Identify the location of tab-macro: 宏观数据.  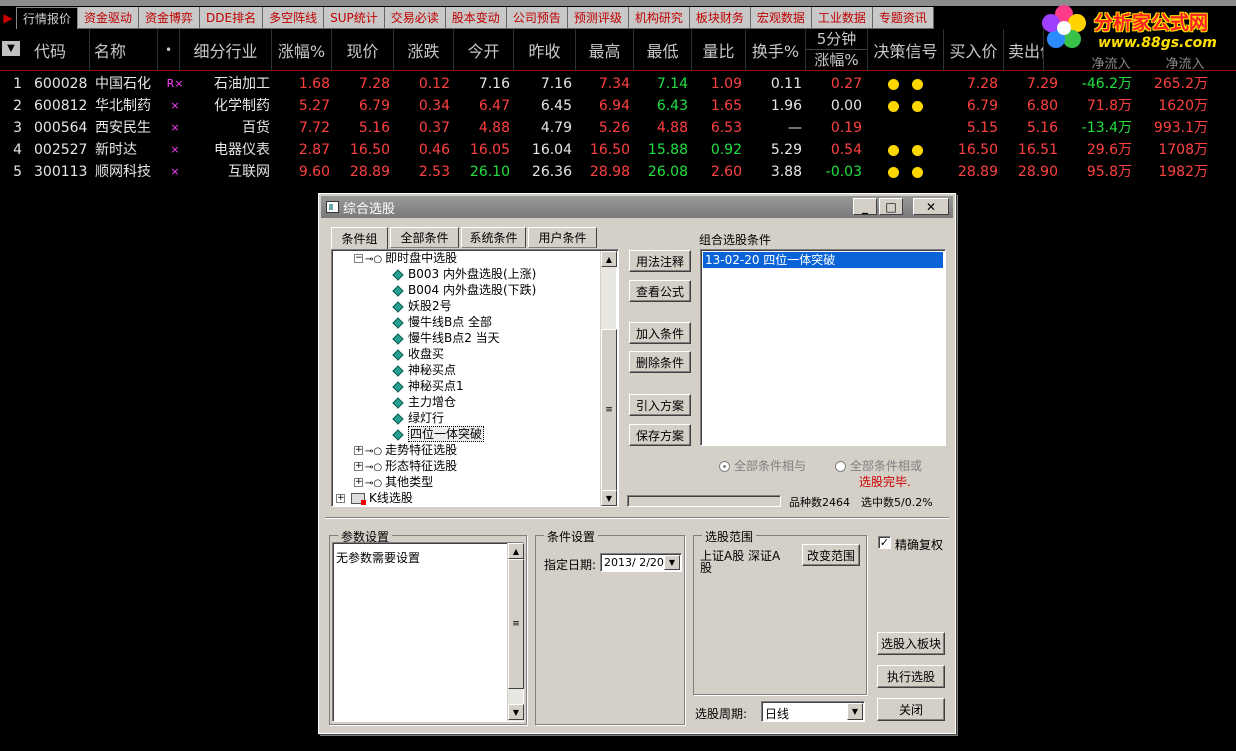
(781, 18).